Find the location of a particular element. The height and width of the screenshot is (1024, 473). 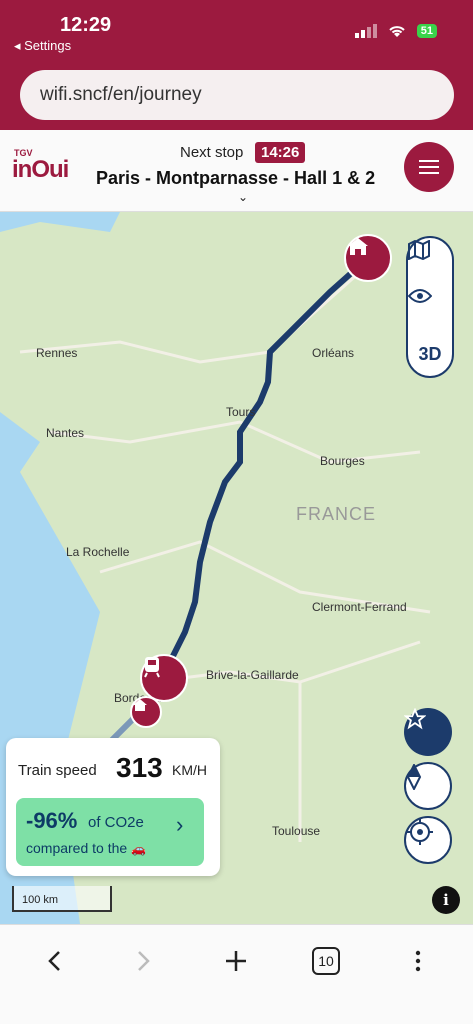

signal-icon is located at coordinates (365, 31).